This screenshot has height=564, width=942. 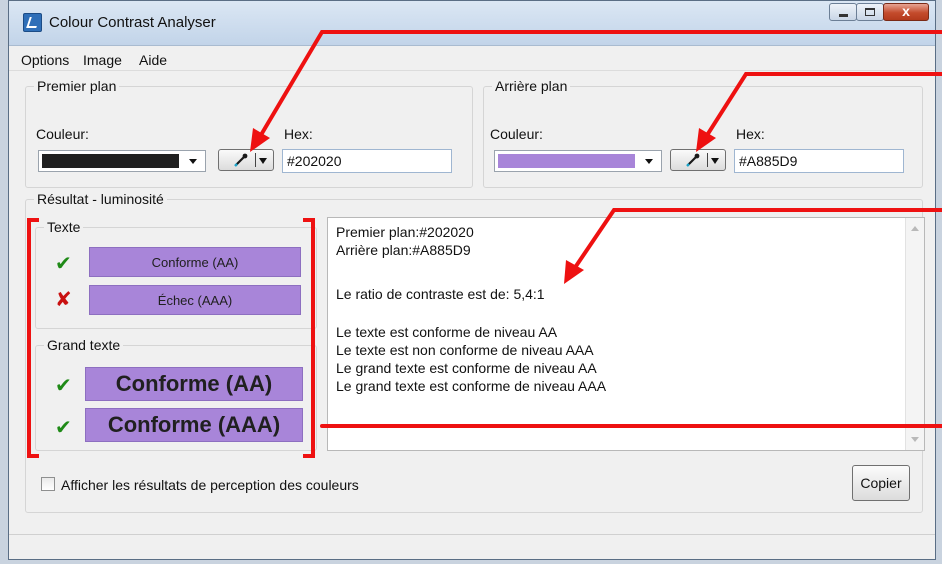 What do you see at coordinates (843, 12) in the screenshot?
I see `minimize-button` at bounding box center [843, 12].